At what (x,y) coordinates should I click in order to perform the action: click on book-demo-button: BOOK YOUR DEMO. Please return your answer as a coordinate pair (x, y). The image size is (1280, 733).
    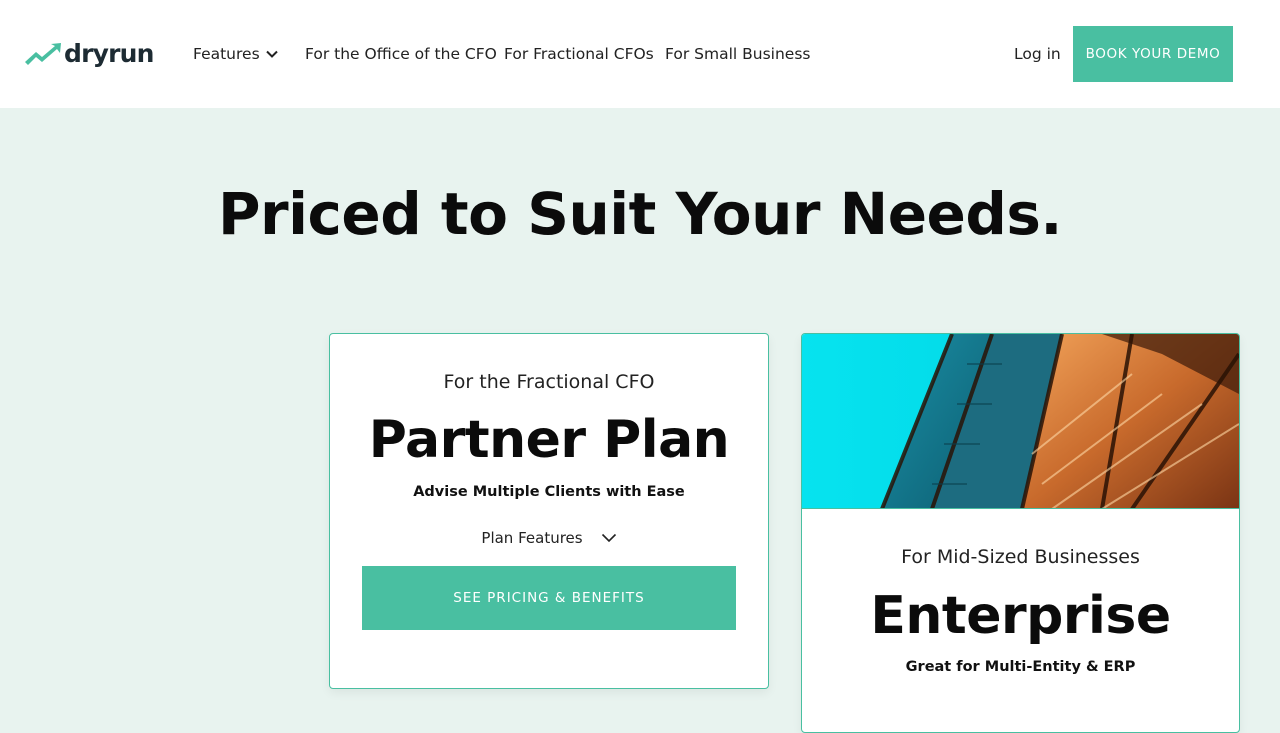
    Looking at the image, I should click on (1153, 54).